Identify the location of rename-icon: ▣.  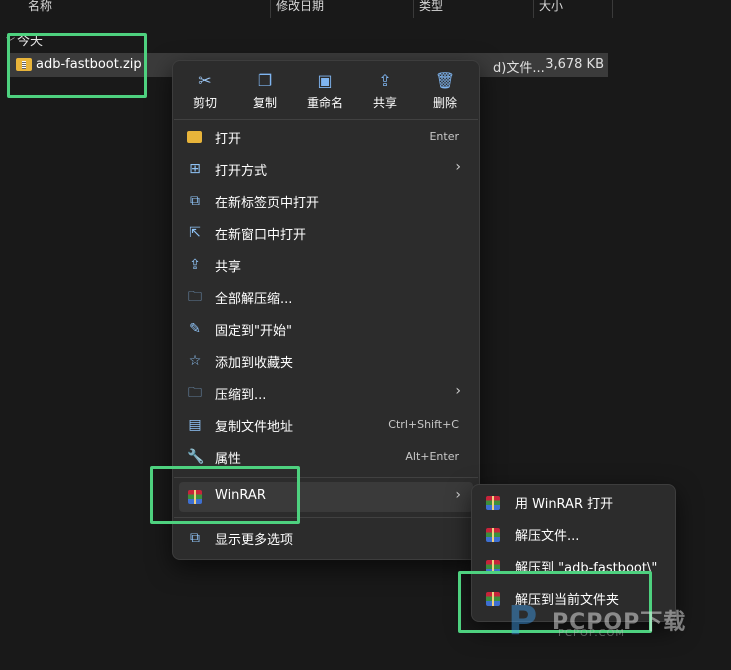
(325, 80).